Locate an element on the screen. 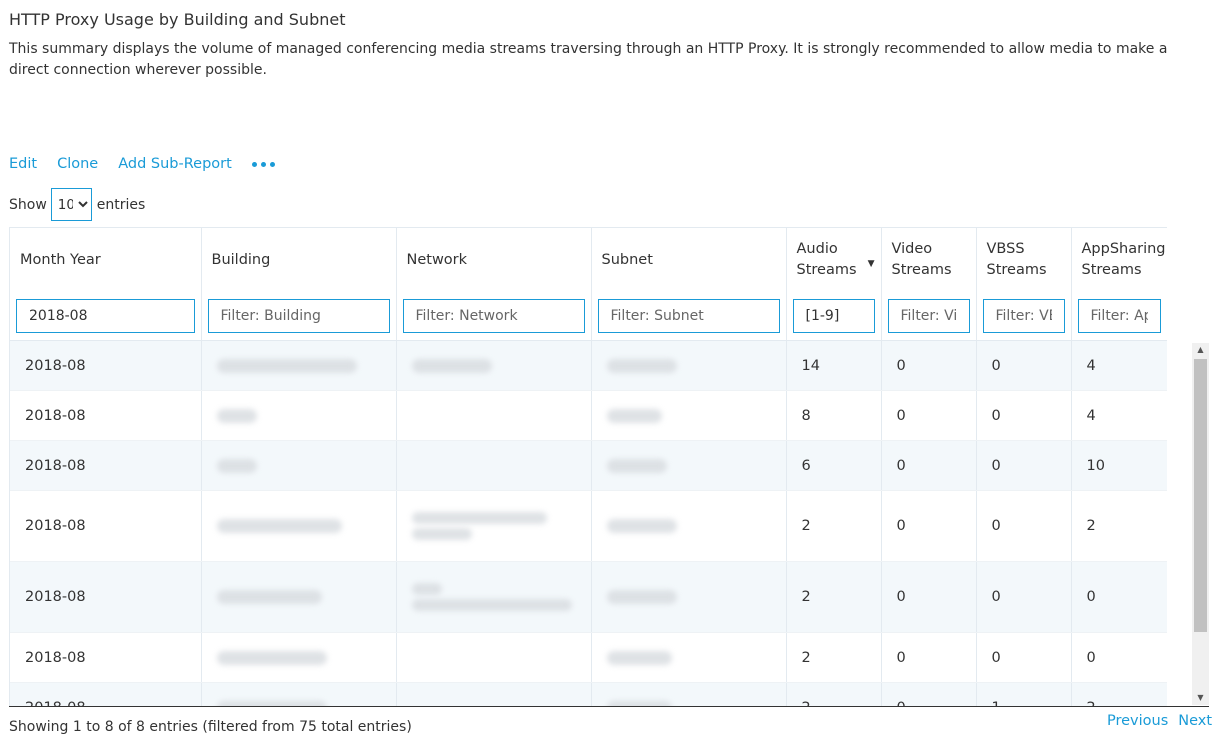  edit-link: Edit is located at coordinates (23, 164).